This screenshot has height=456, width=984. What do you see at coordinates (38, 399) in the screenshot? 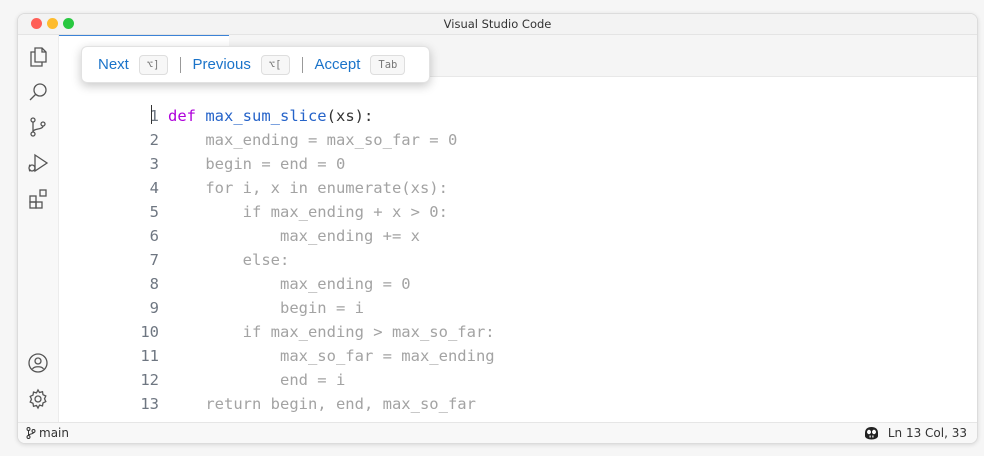
I see `settings-gear-icon` at bounding box center [38, 399].